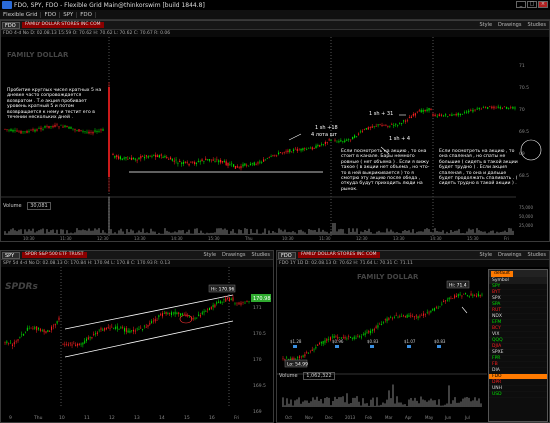 The image size is (550, 423). What do you see at coordinates (51, 14) in the screenshot?
I see `tab-fdo: FDO` at bounding box center [51, 14].